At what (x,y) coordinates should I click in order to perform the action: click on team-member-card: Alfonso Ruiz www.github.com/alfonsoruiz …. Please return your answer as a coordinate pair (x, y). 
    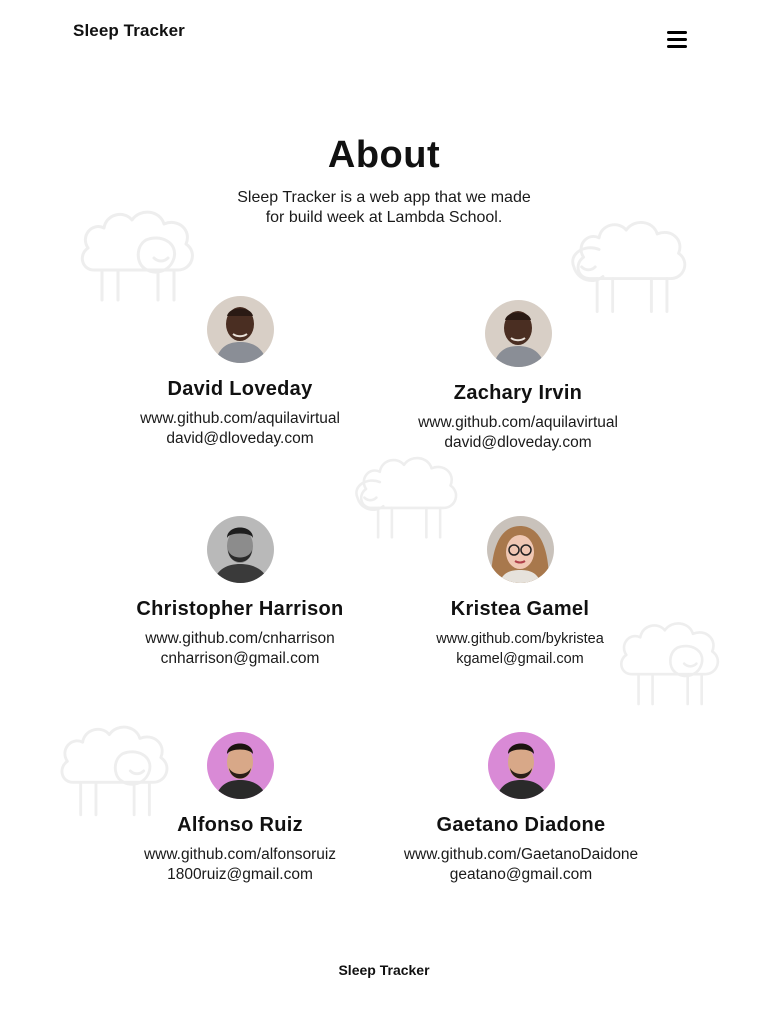
    Looking at the image, I should click on (240, 808).